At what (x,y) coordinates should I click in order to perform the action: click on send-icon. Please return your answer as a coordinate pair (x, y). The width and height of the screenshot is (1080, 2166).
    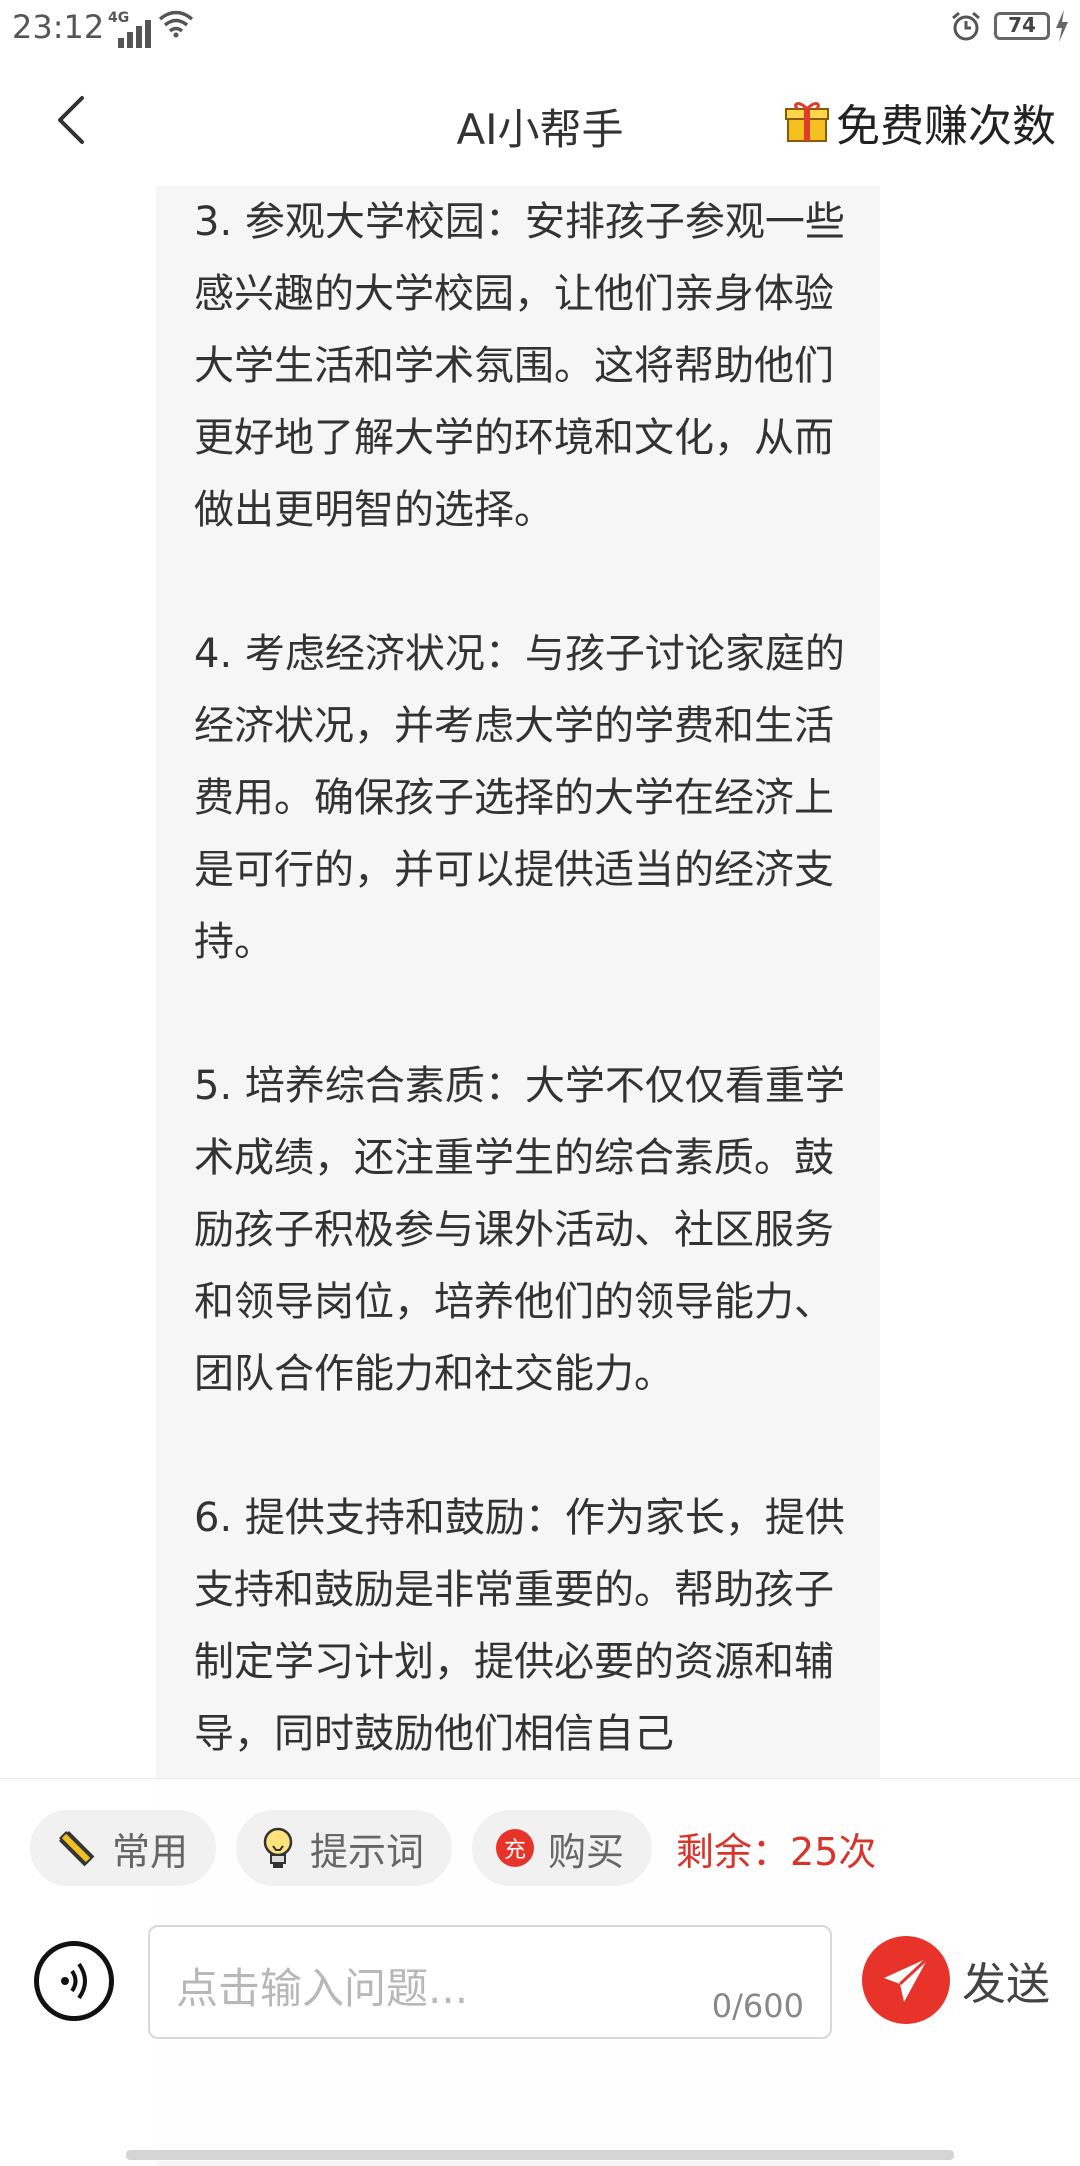
    Looking at the image, I should click on (906, 1980).